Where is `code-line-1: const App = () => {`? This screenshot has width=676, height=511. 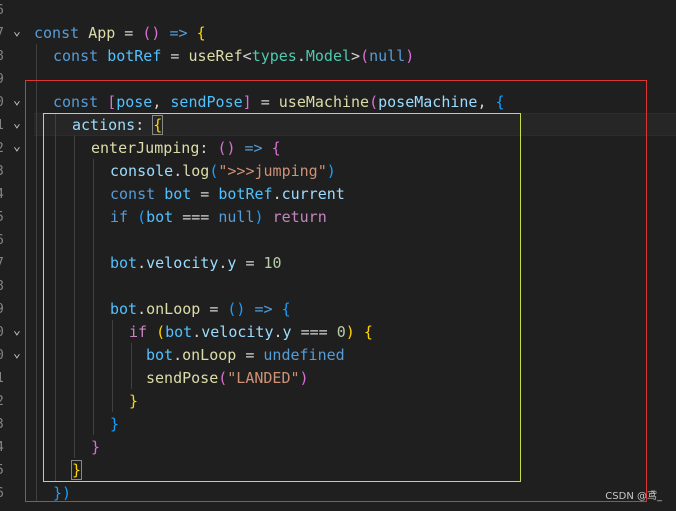
code-line-1: const App = () => { is located at coordinates (120, 33).